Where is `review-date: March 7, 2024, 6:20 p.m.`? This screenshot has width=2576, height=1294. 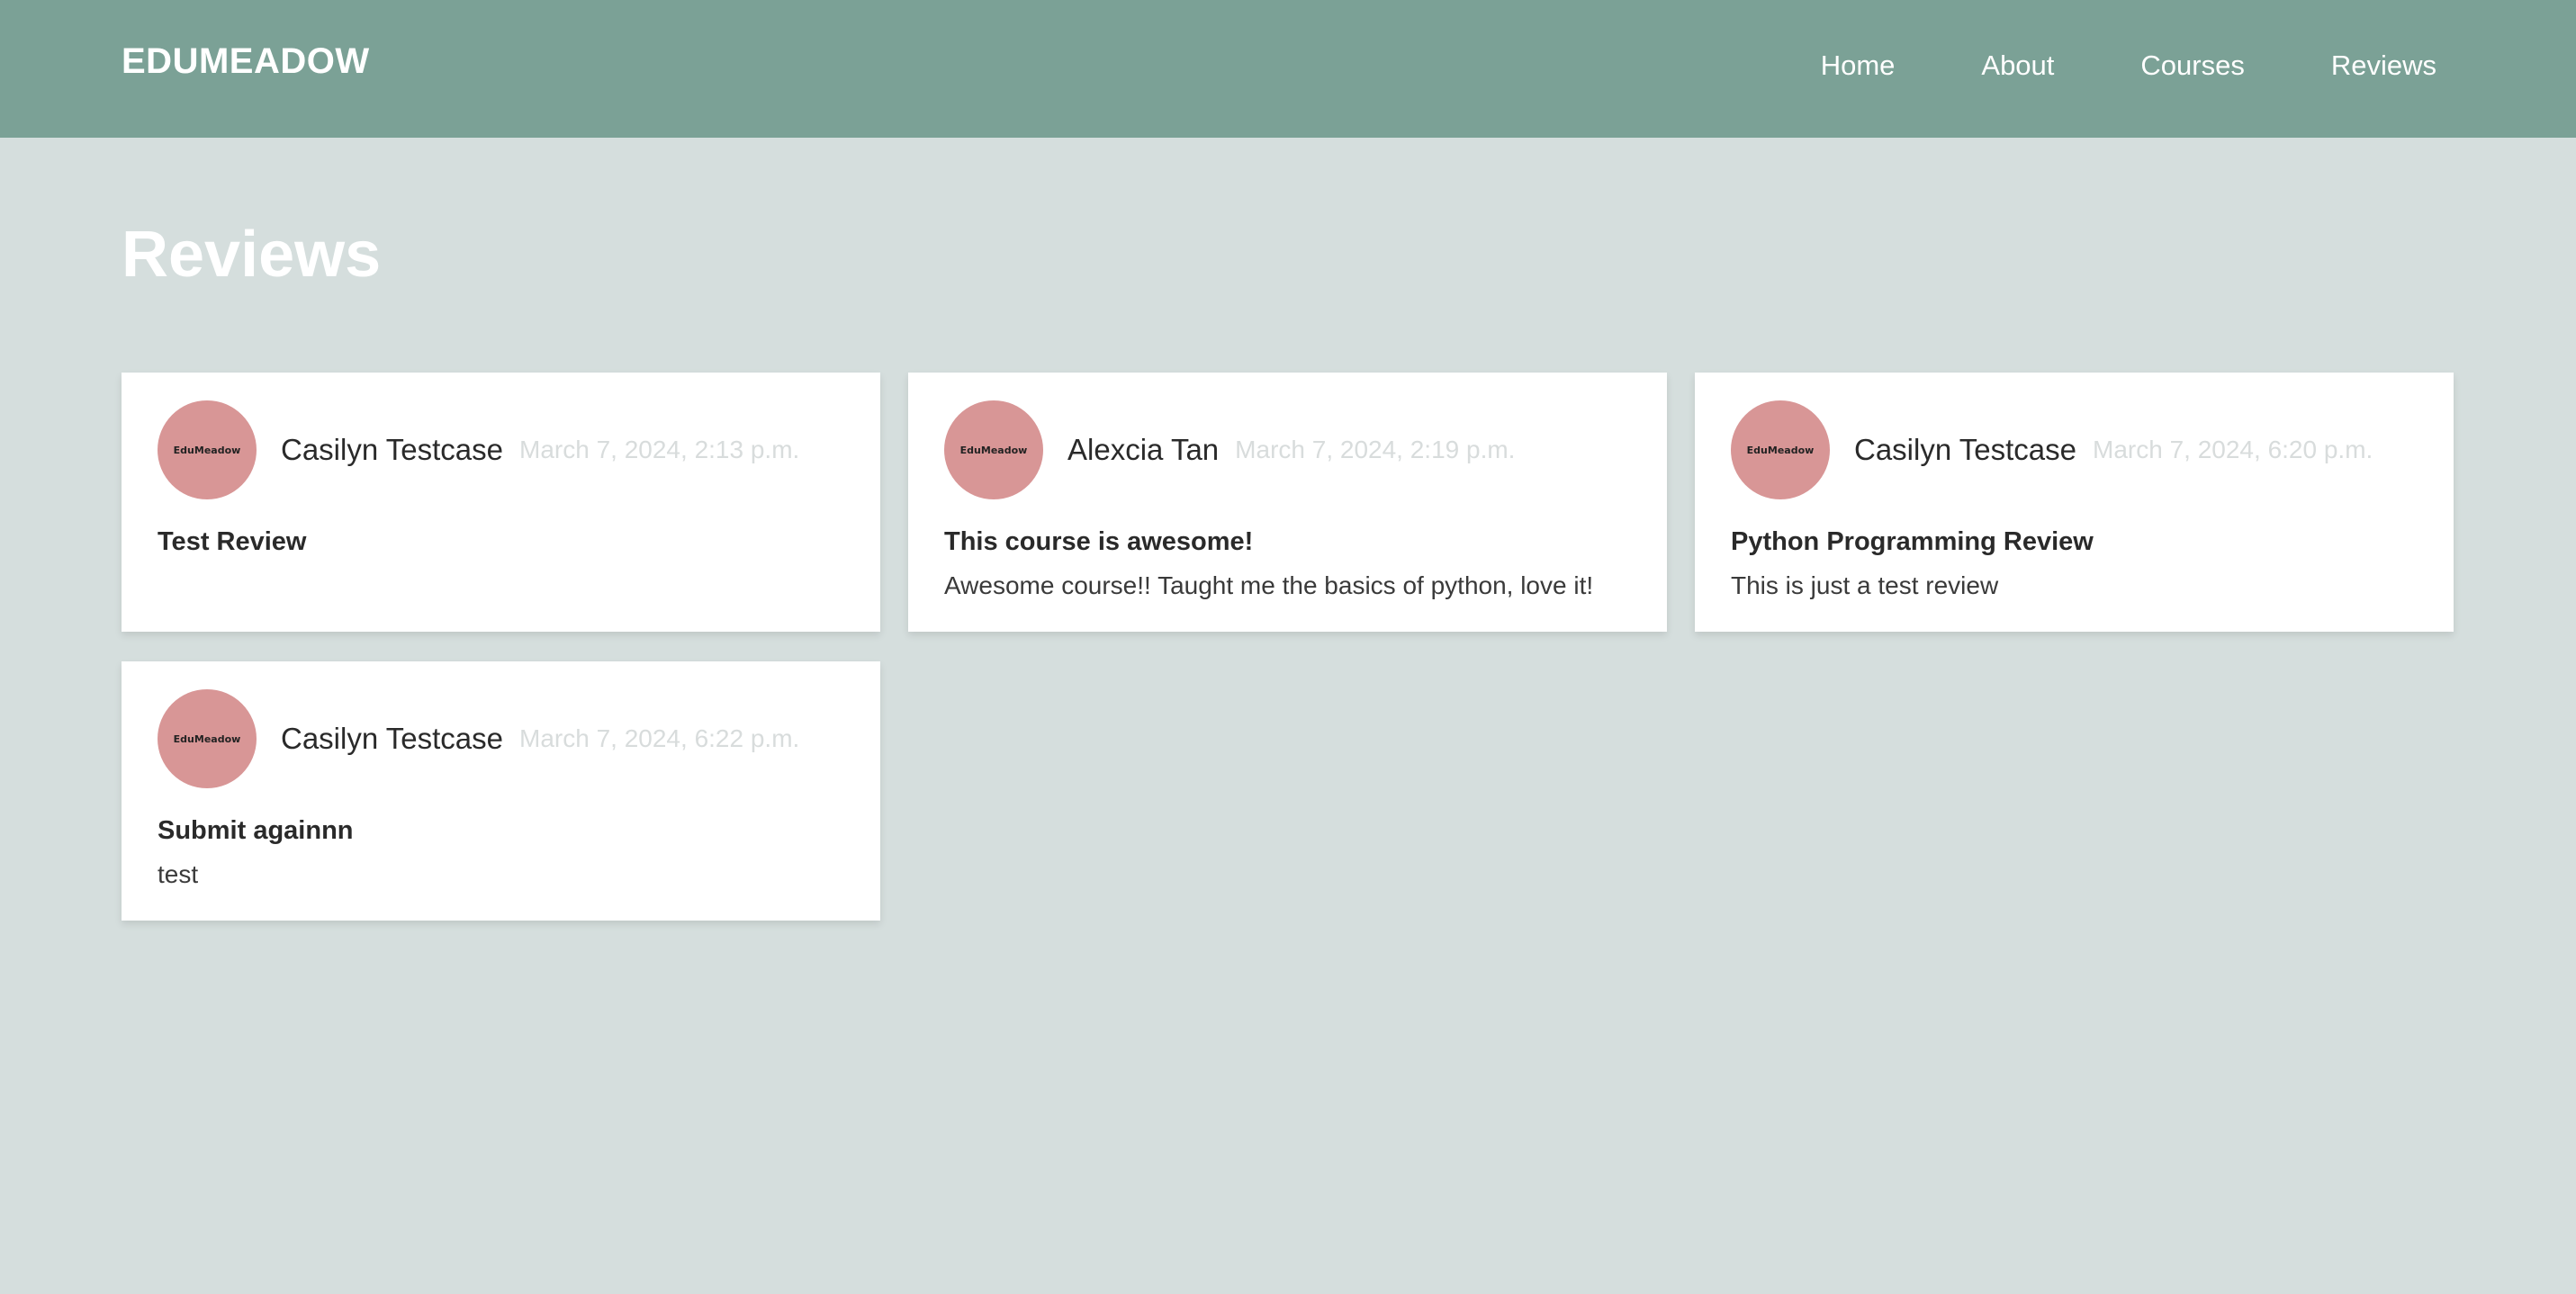
review-date: March 7, 2024, 6:20 p.m. is located at coordinates (2233, 449).